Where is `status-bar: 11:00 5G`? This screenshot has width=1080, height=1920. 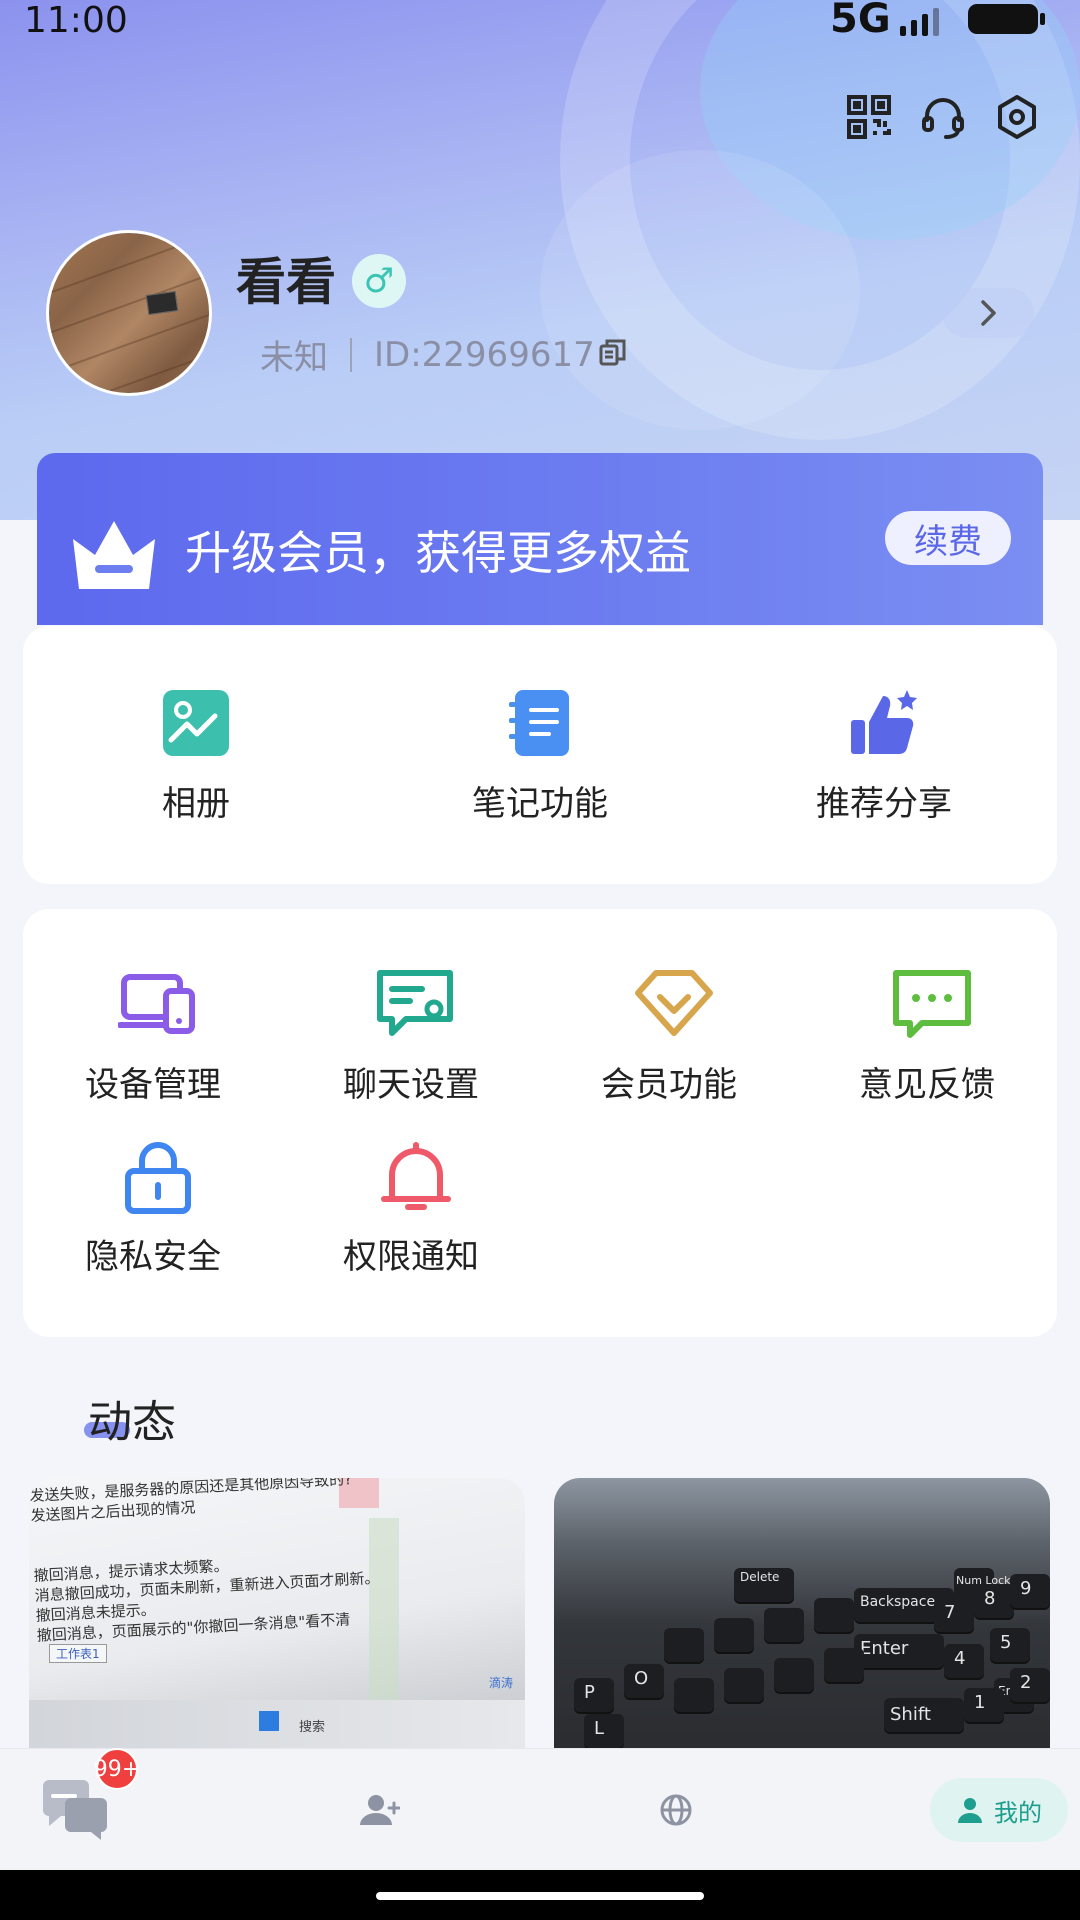
status-bar: 11:00 5G is located at coordinates (540, 22).